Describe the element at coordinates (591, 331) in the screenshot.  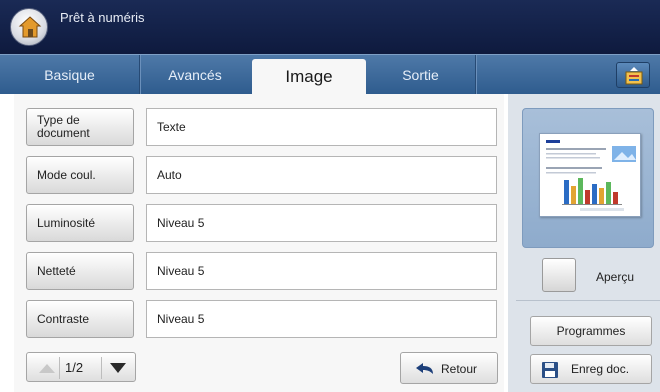
I see `programs-button: Programmes` at that location.